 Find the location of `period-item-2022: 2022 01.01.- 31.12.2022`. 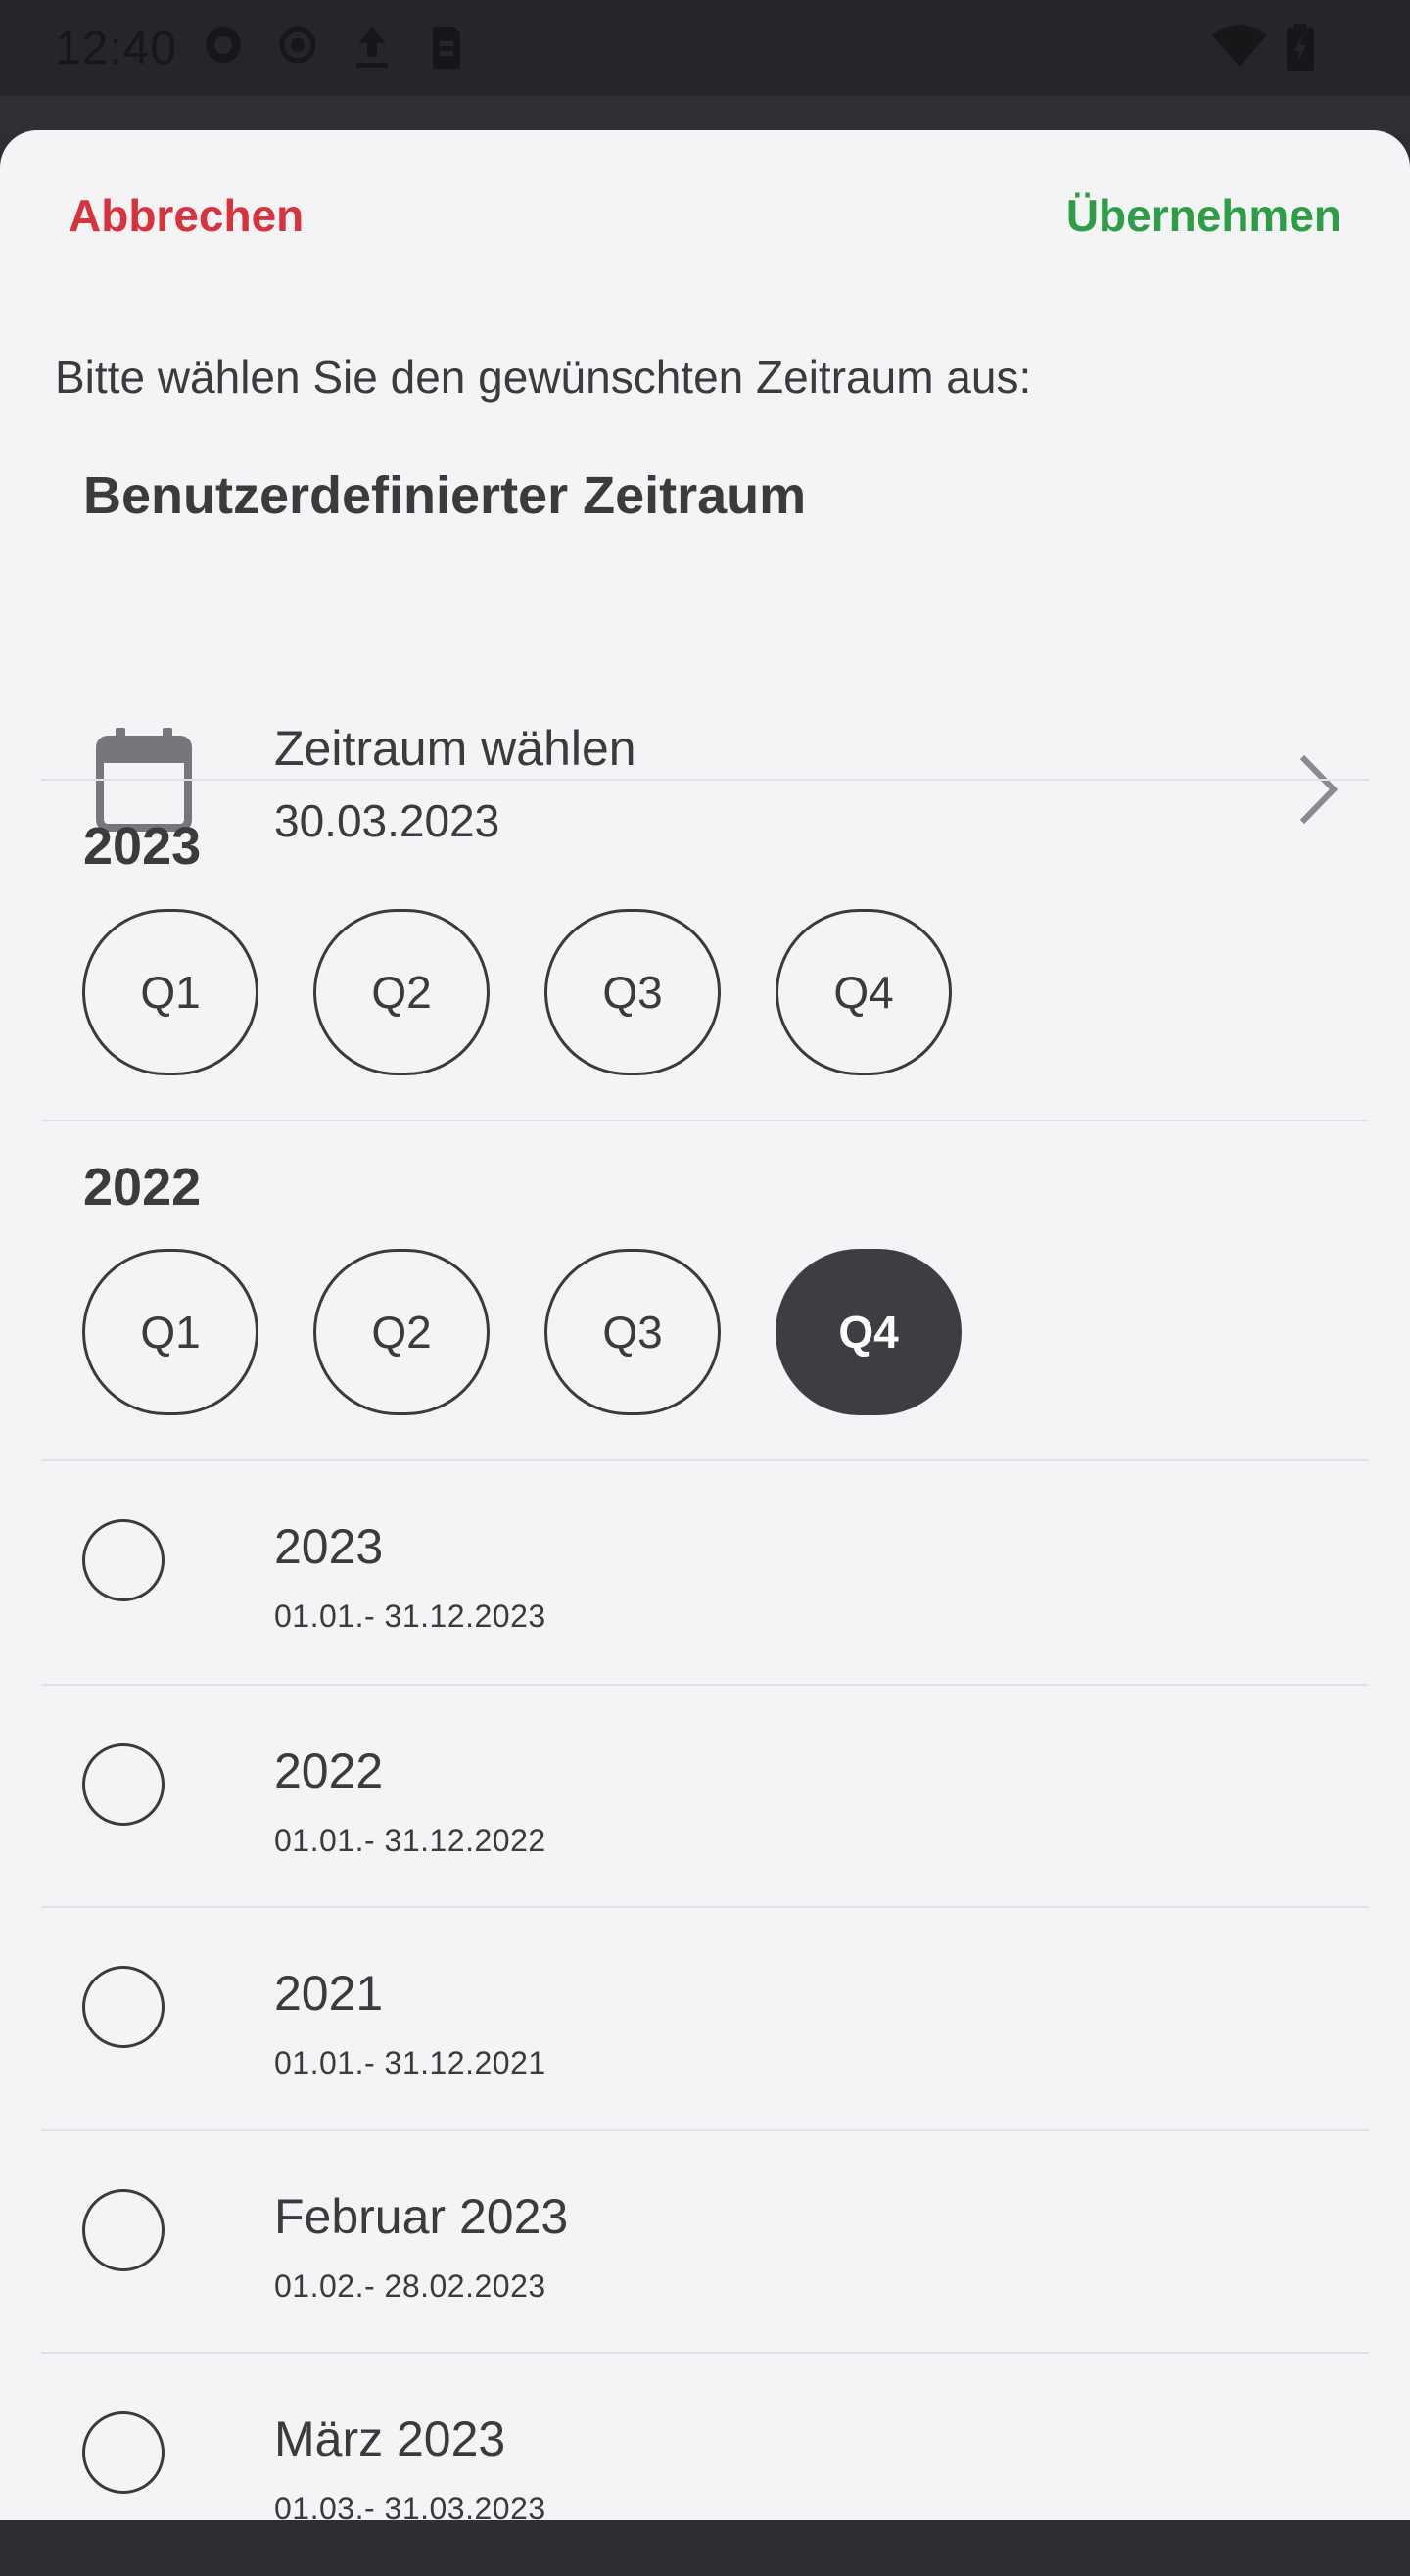

period-item-2022: 2022 01.01.- 31.12.2022 is located at coordinates (705, 1797).